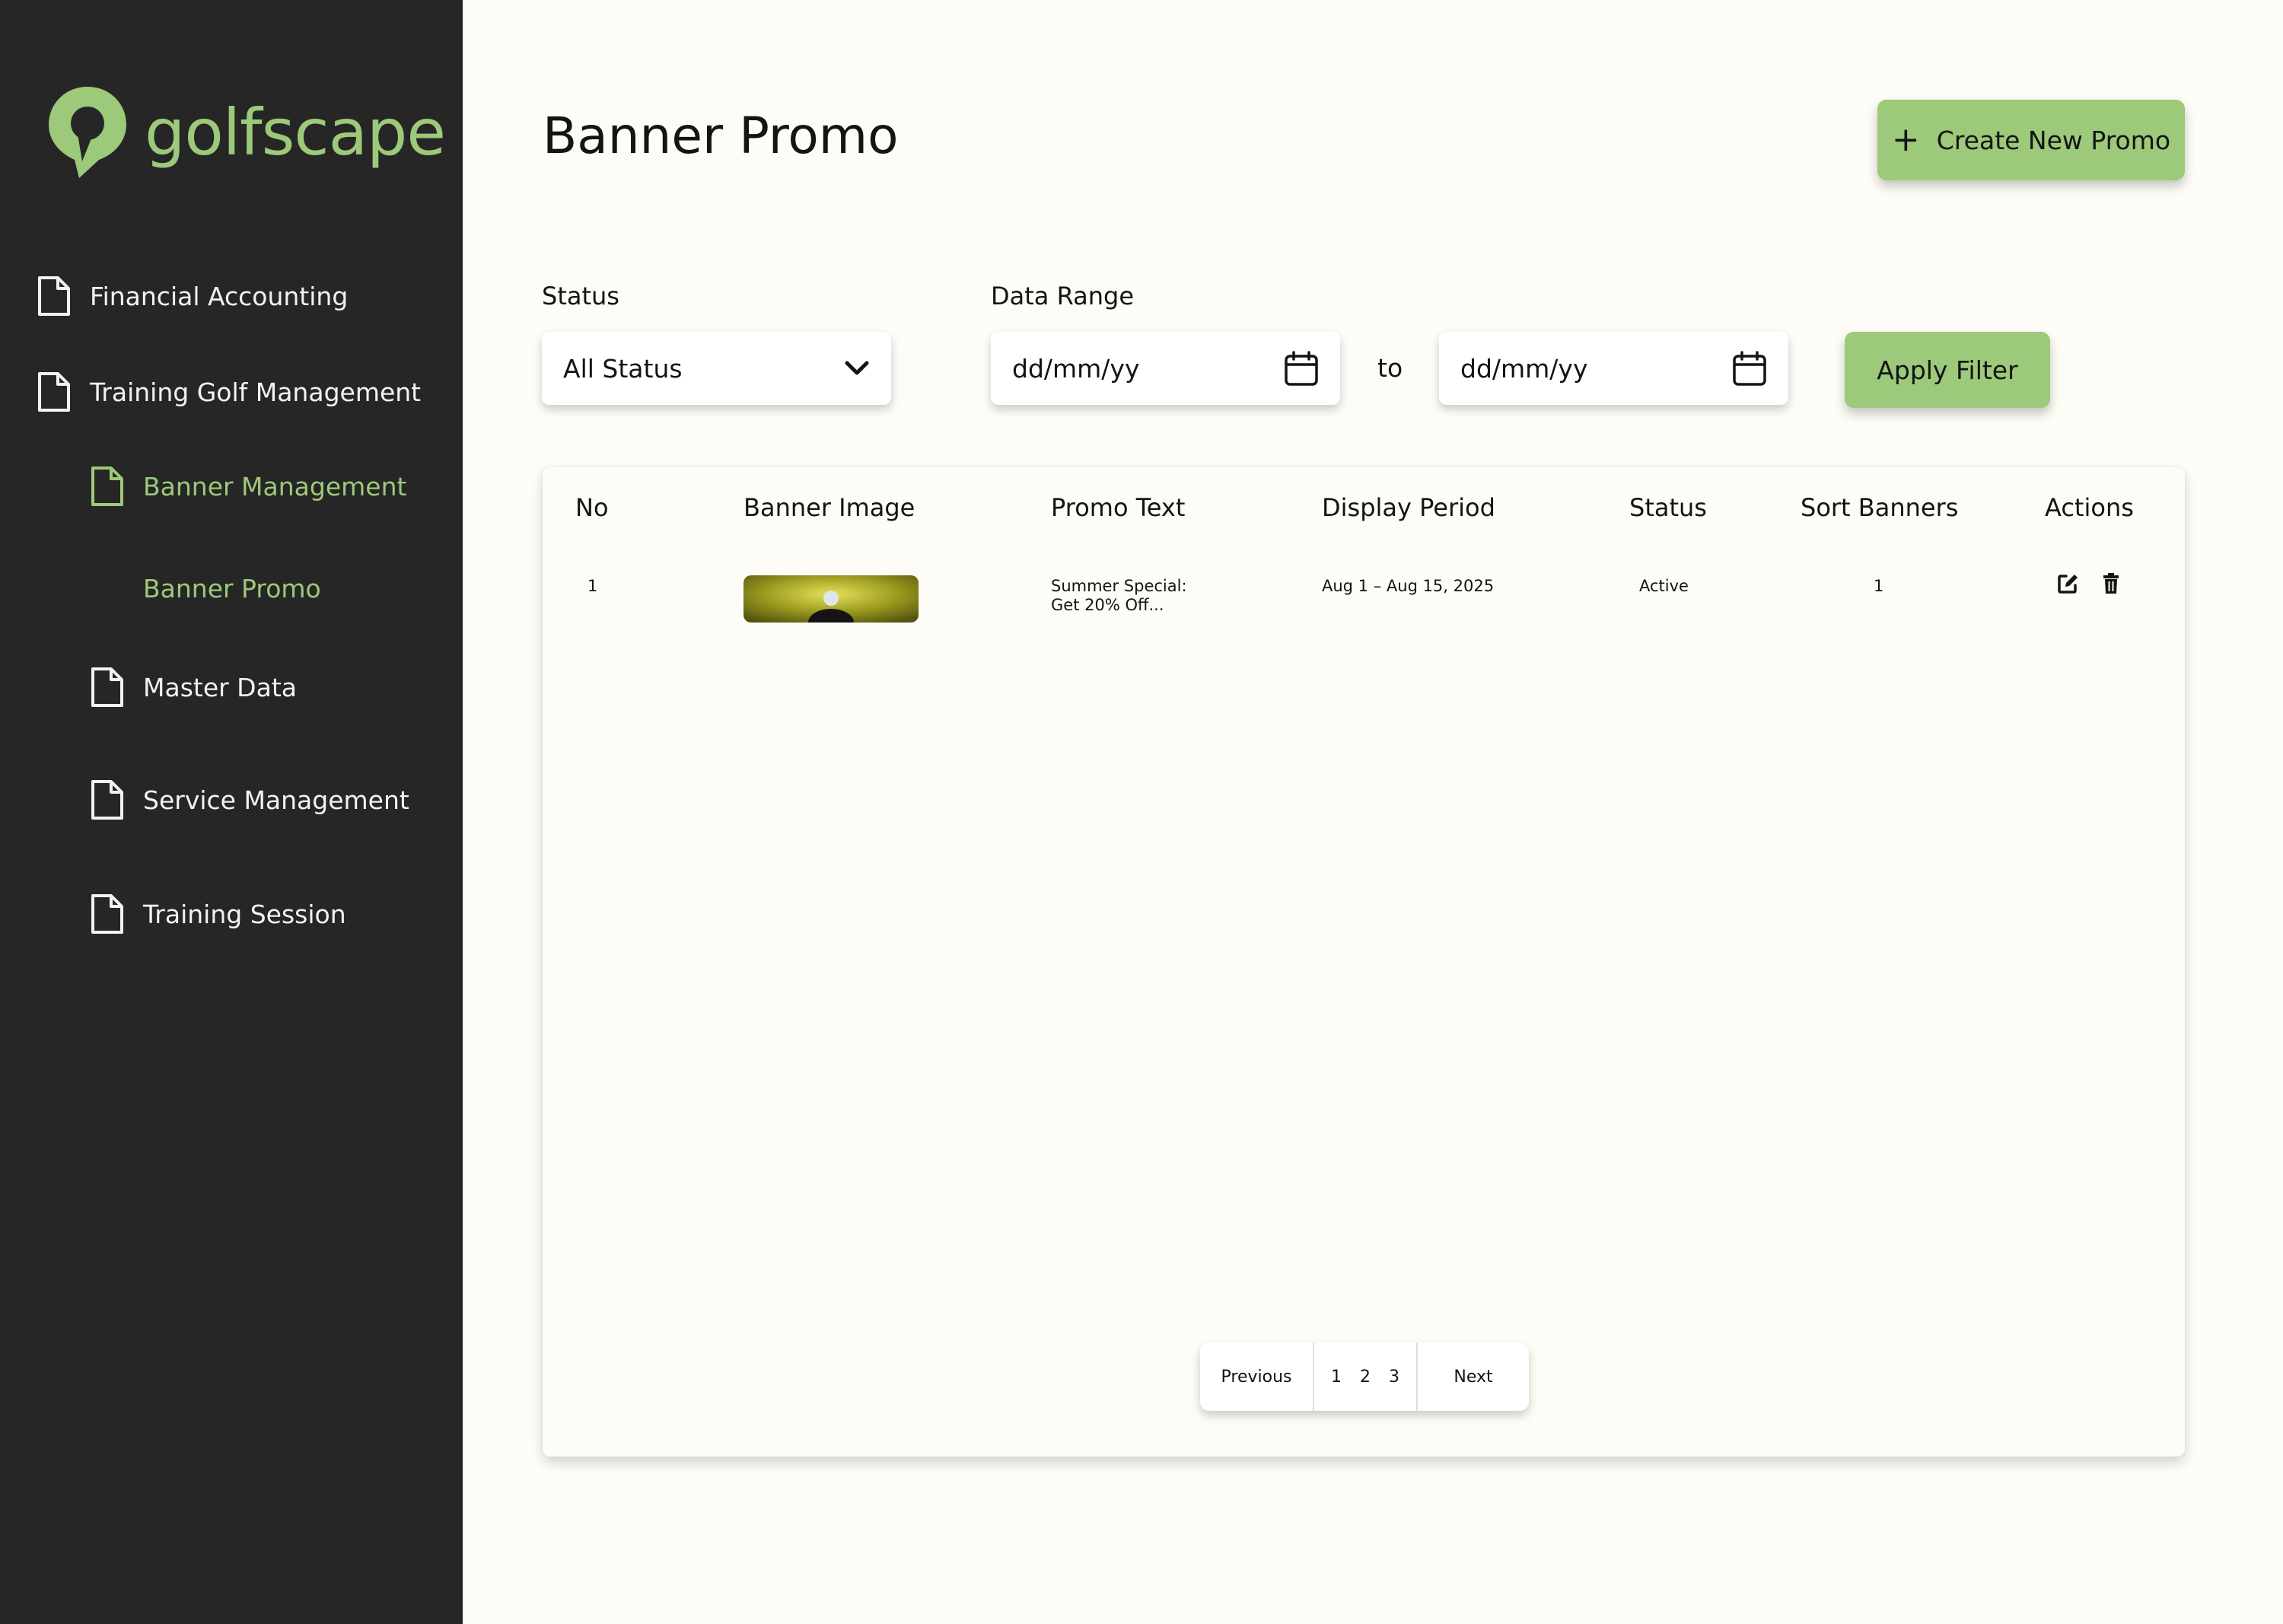  I want to click on logo: golfscape, so click(245, 132).